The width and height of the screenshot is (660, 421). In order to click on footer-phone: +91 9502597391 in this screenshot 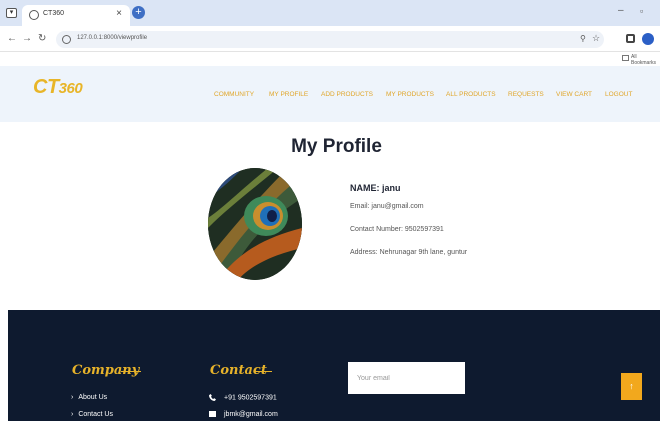, I will do `click(243, 397)`.